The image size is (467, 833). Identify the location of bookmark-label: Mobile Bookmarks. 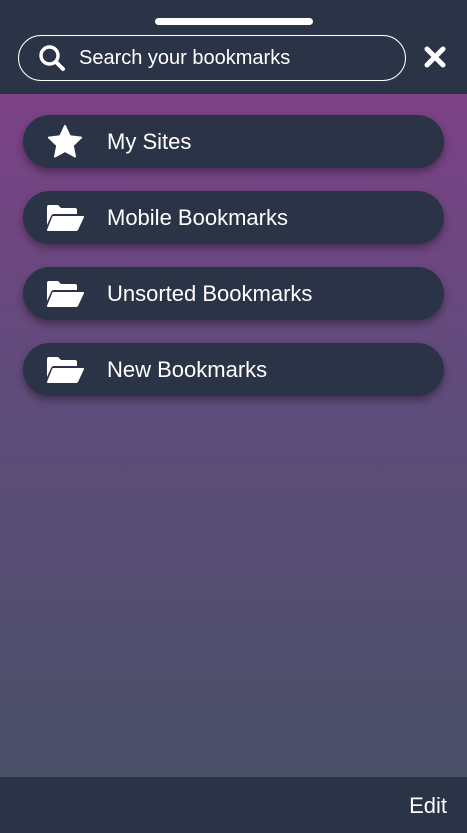
(197, 217).